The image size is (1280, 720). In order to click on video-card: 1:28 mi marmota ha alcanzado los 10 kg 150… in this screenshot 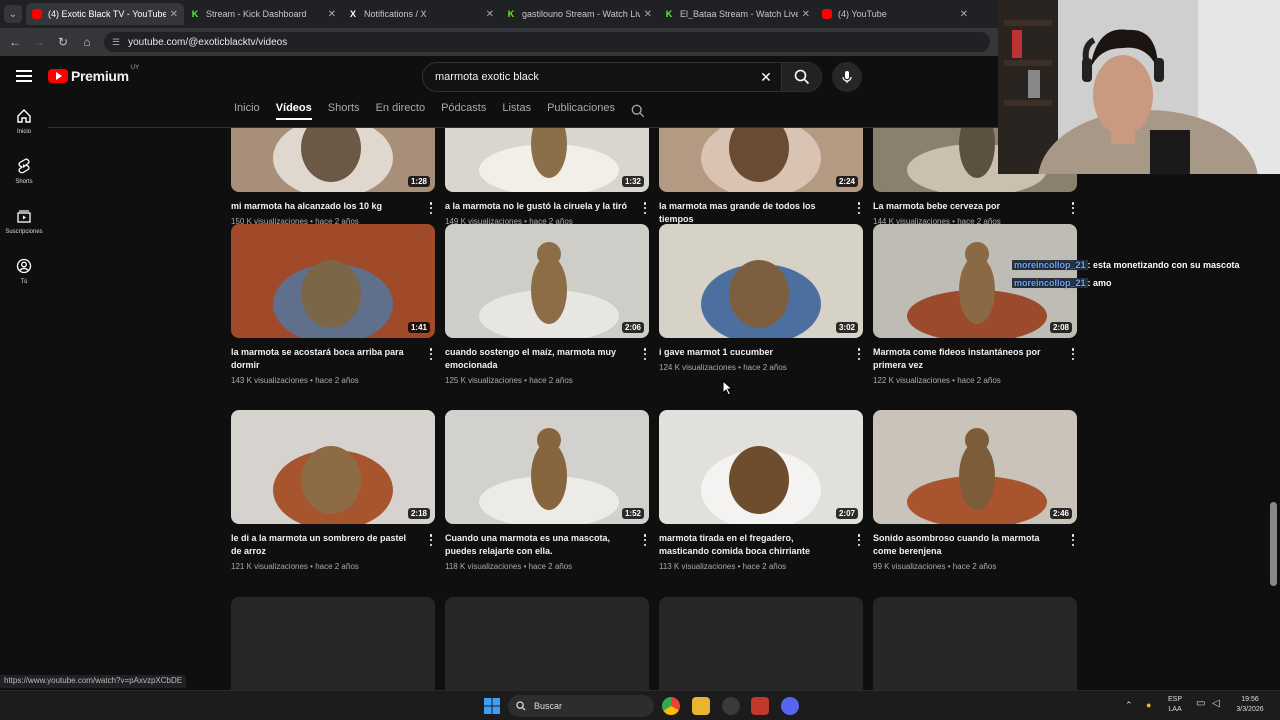, I will do `click(333, 177)`.